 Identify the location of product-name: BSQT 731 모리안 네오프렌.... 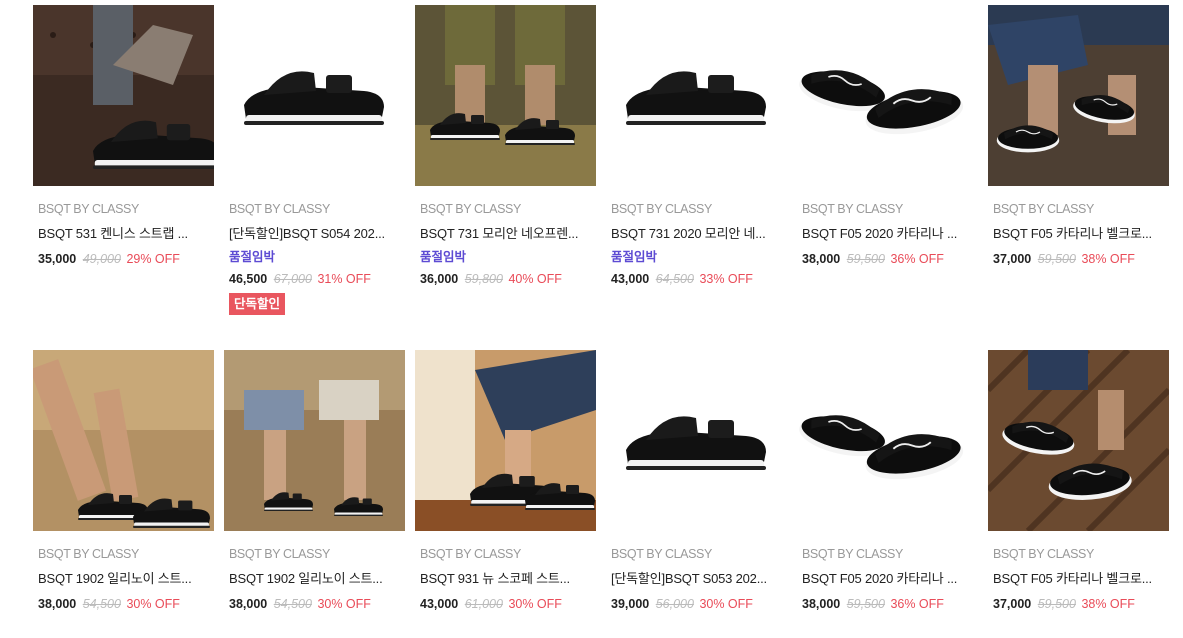
(505, 234).